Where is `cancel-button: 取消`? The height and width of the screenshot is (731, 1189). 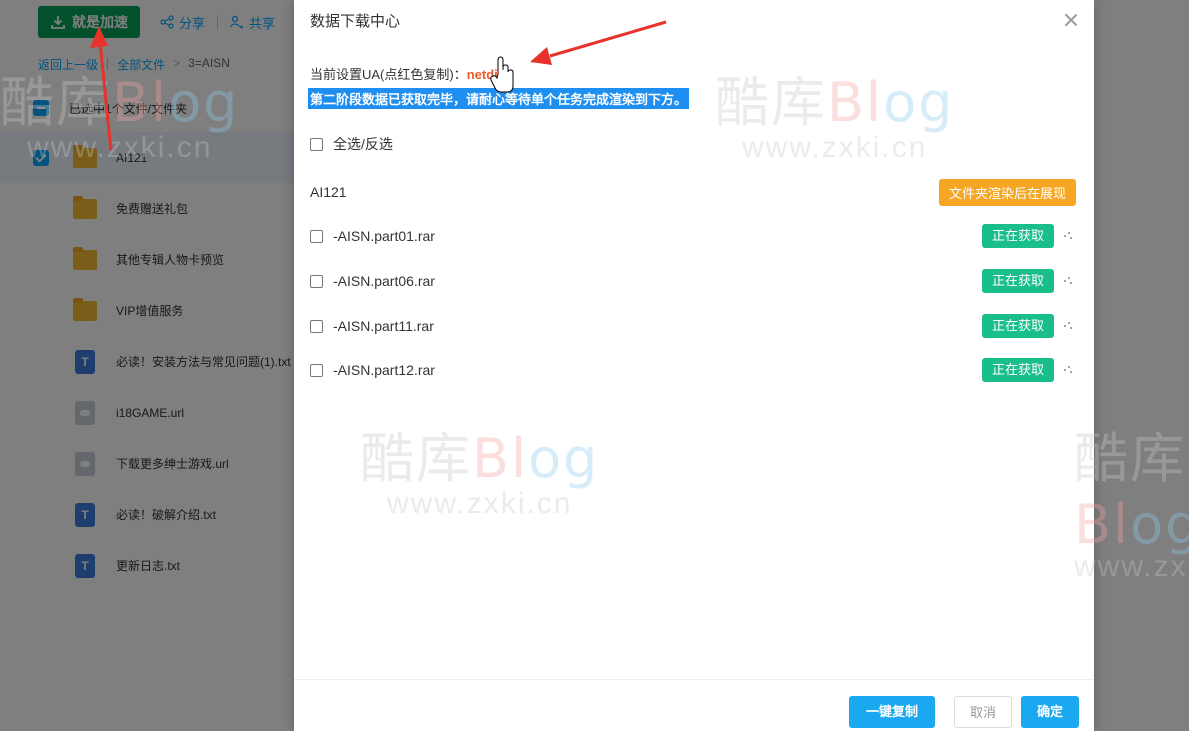 cancel-button: 取消 is located at coordinates (983, 712).